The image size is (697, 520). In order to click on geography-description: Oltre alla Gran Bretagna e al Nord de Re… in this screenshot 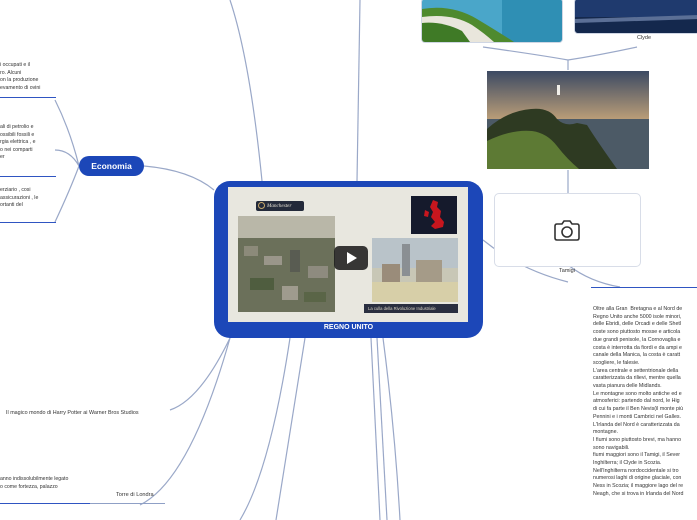, I will do `click(638, 401)`.